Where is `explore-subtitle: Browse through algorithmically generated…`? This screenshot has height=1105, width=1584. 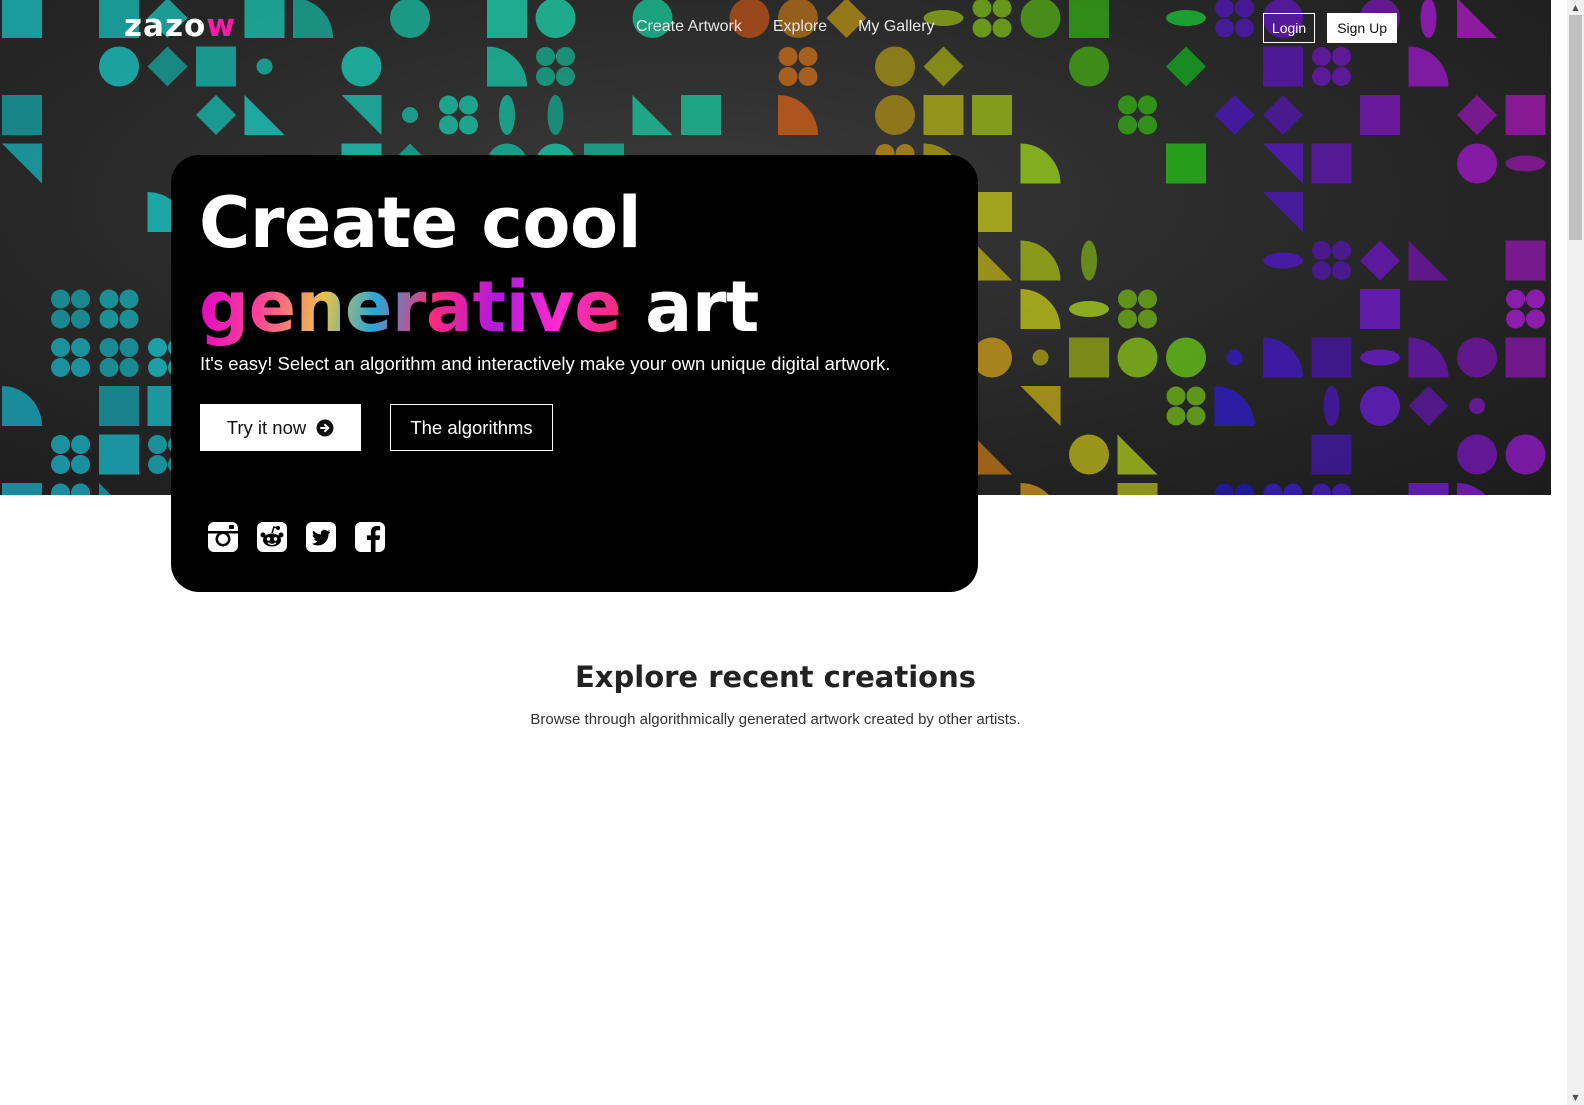
explore-subtitle: Browse through algorithmically generated… is located at coordinates (775, 719).